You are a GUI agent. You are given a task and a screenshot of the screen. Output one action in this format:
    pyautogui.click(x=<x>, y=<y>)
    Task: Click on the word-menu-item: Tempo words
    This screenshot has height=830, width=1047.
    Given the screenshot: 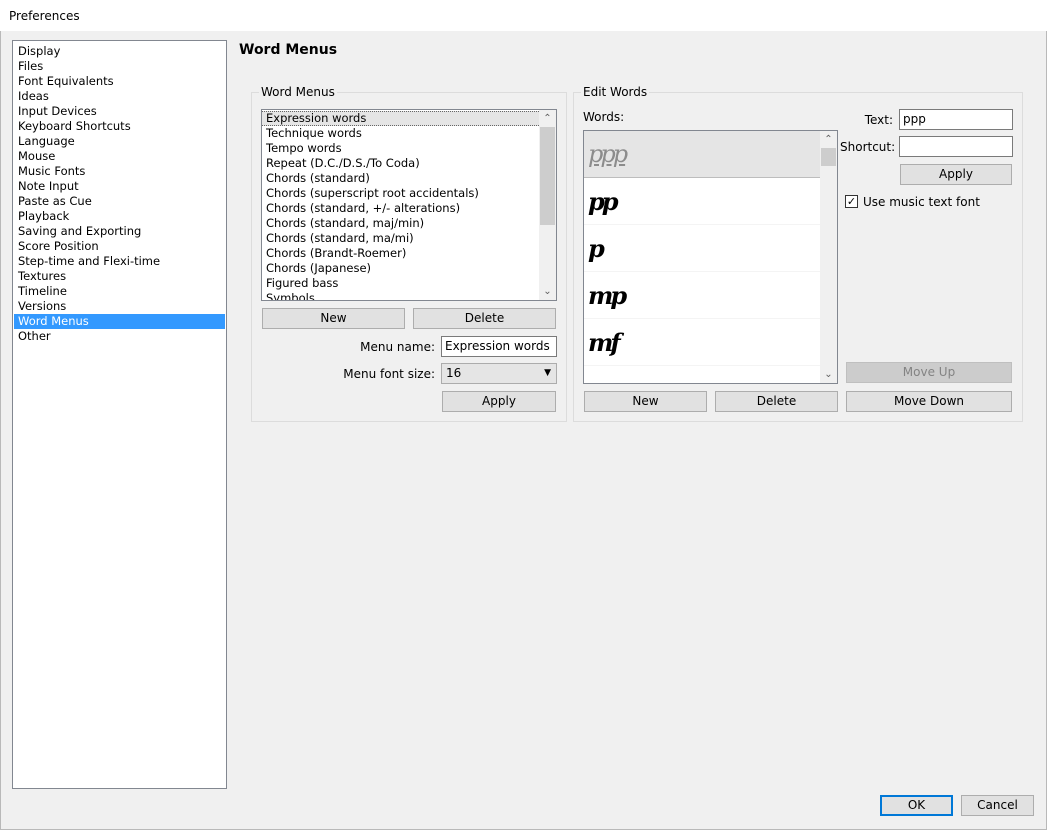 What is the action you would take?
    pyautogui.click(x=400, y=148)
    